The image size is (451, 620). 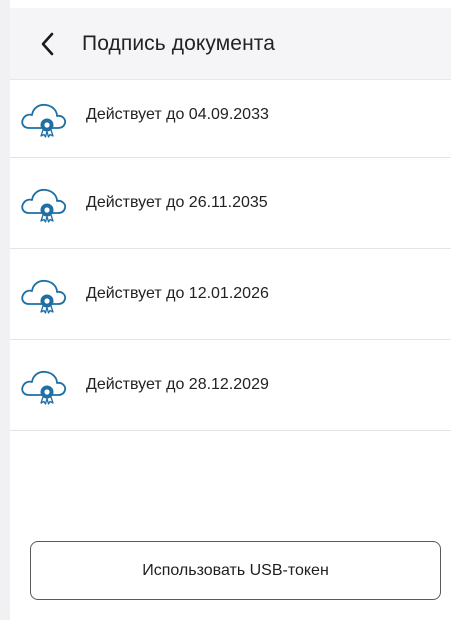 I want to click on app-header: Подпись документа, so click(x=230, y=44).